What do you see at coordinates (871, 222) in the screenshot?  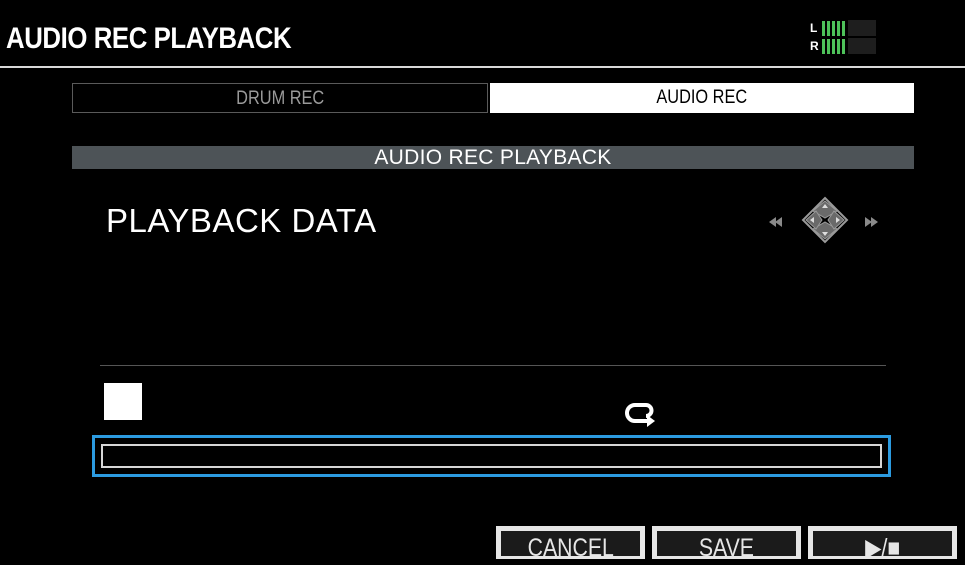 I see `fast-forward-icon` at bounding box center [871, 222].